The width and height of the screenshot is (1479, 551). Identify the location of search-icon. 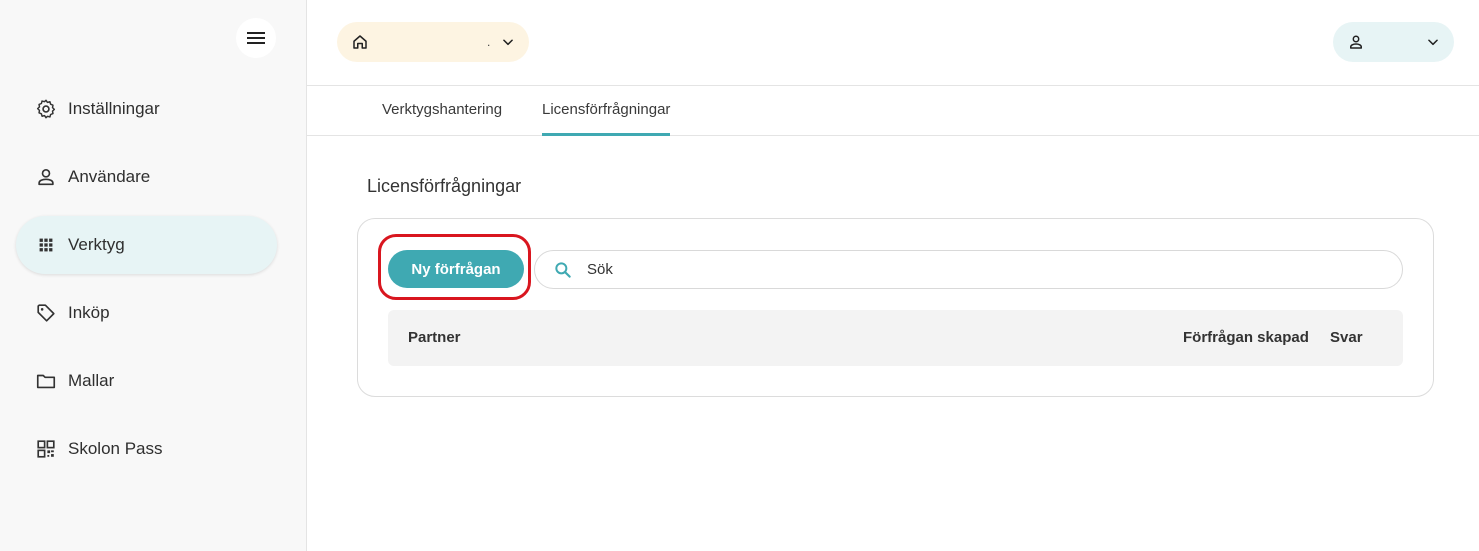
(563, 269).